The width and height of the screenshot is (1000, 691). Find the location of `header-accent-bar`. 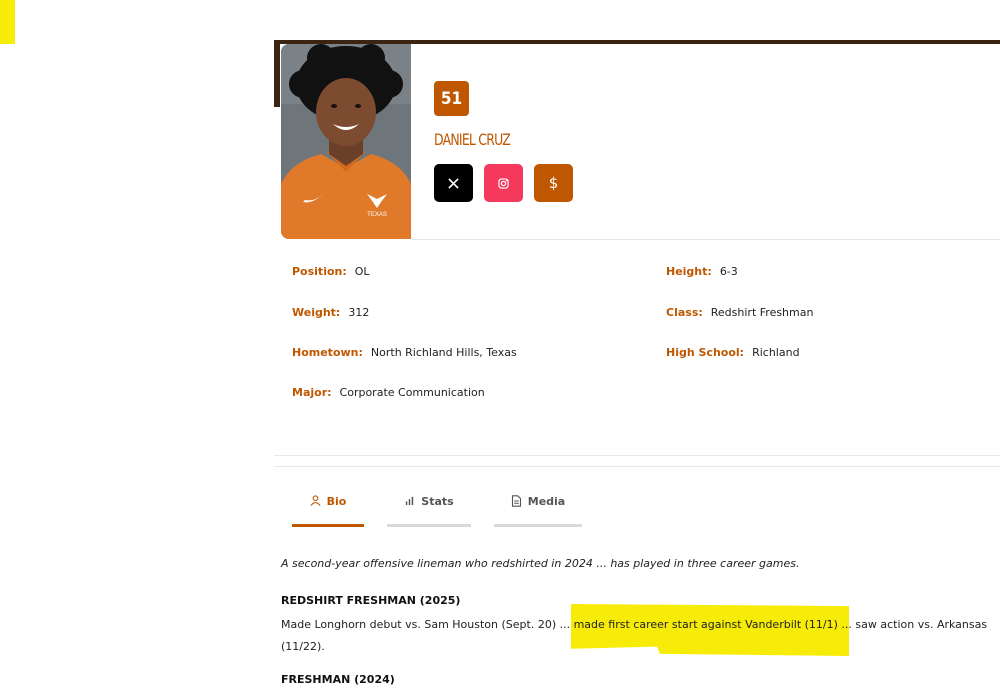

header-accent-bar is located at coordinates (277, 73).